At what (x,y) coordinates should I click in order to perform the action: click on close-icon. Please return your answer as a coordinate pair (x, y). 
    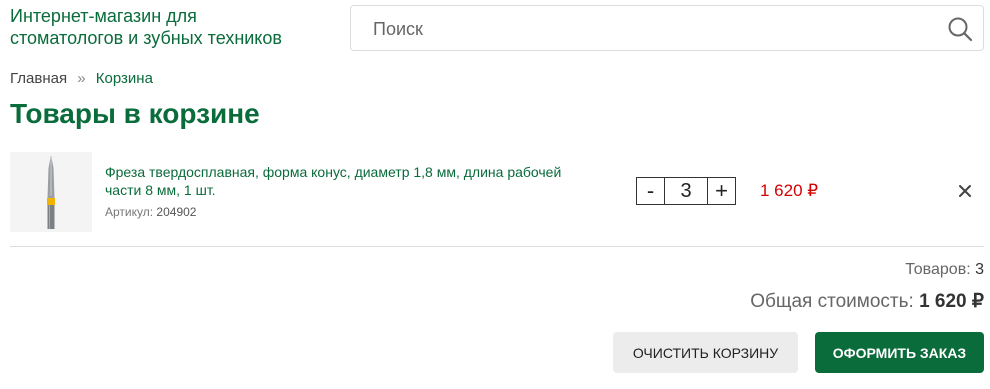
    Looking at the image, I should click on (965, 191).